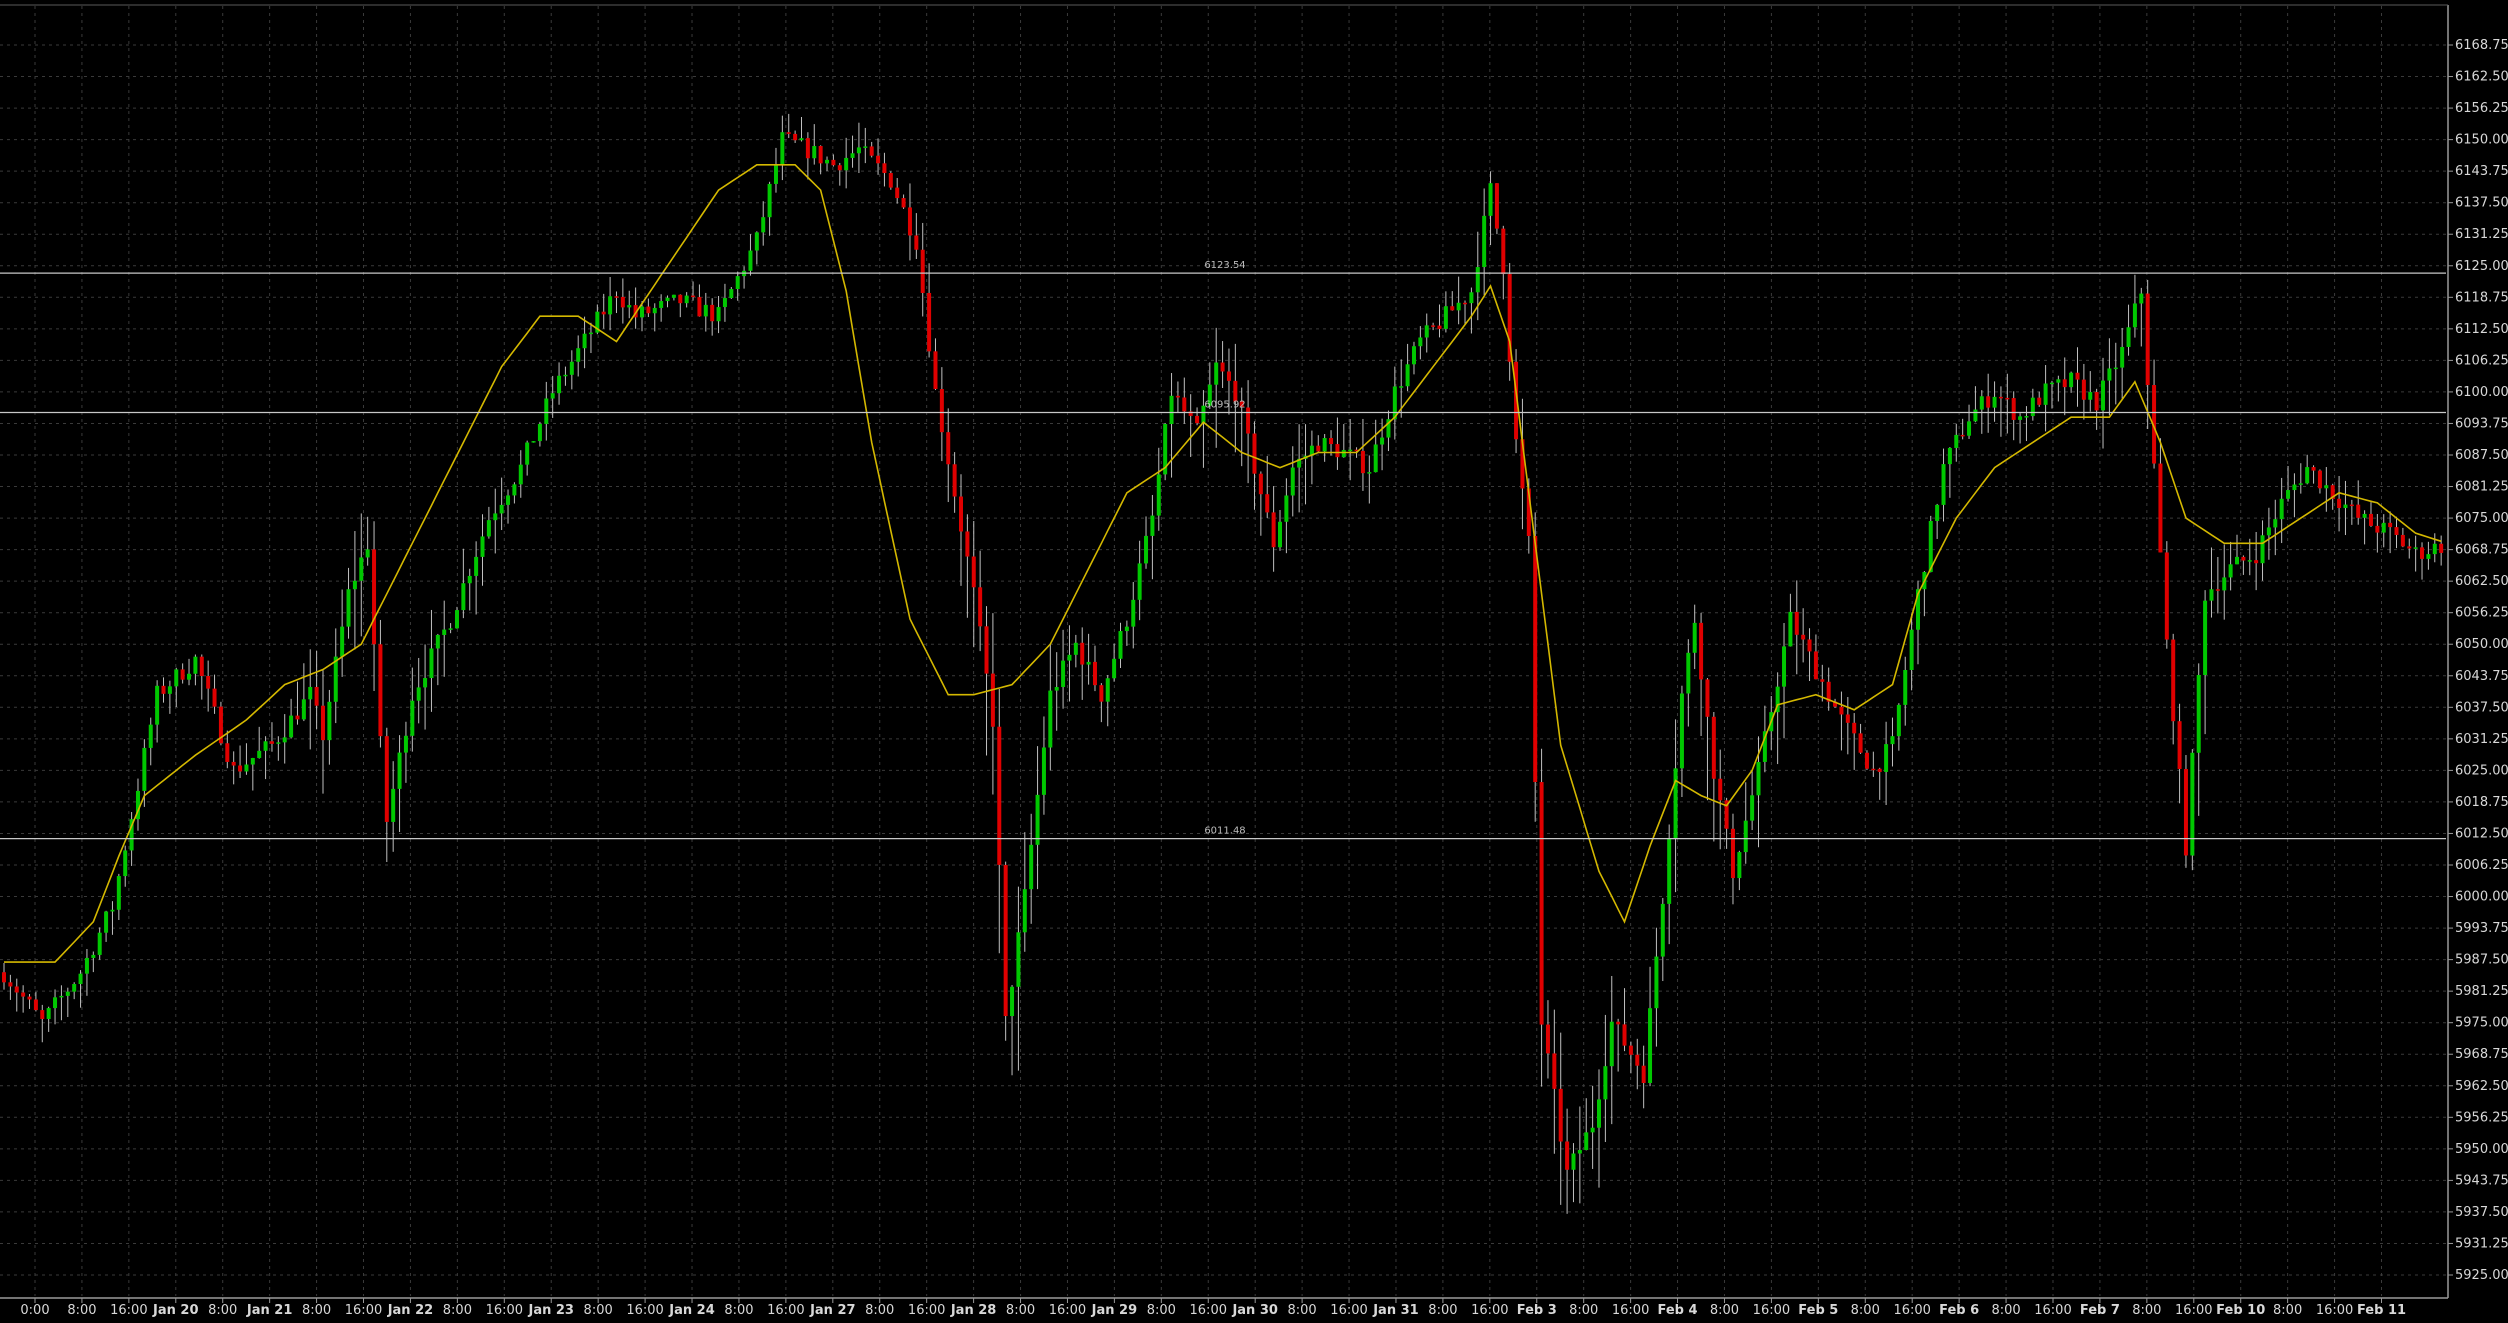  Describe the element at coordinates (2481, 928) in the screenshot. I see `y-tick-label: 5993.75` at that location.